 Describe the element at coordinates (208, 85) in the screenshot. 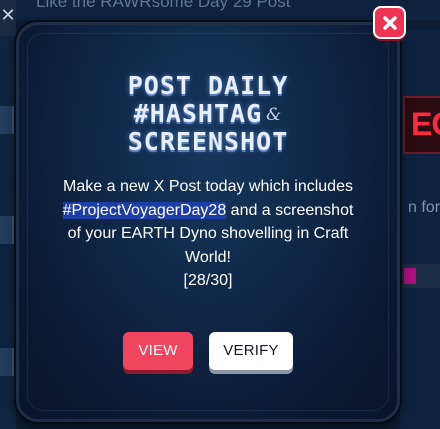

I see `title-line-1: POST DAILY` at that location.